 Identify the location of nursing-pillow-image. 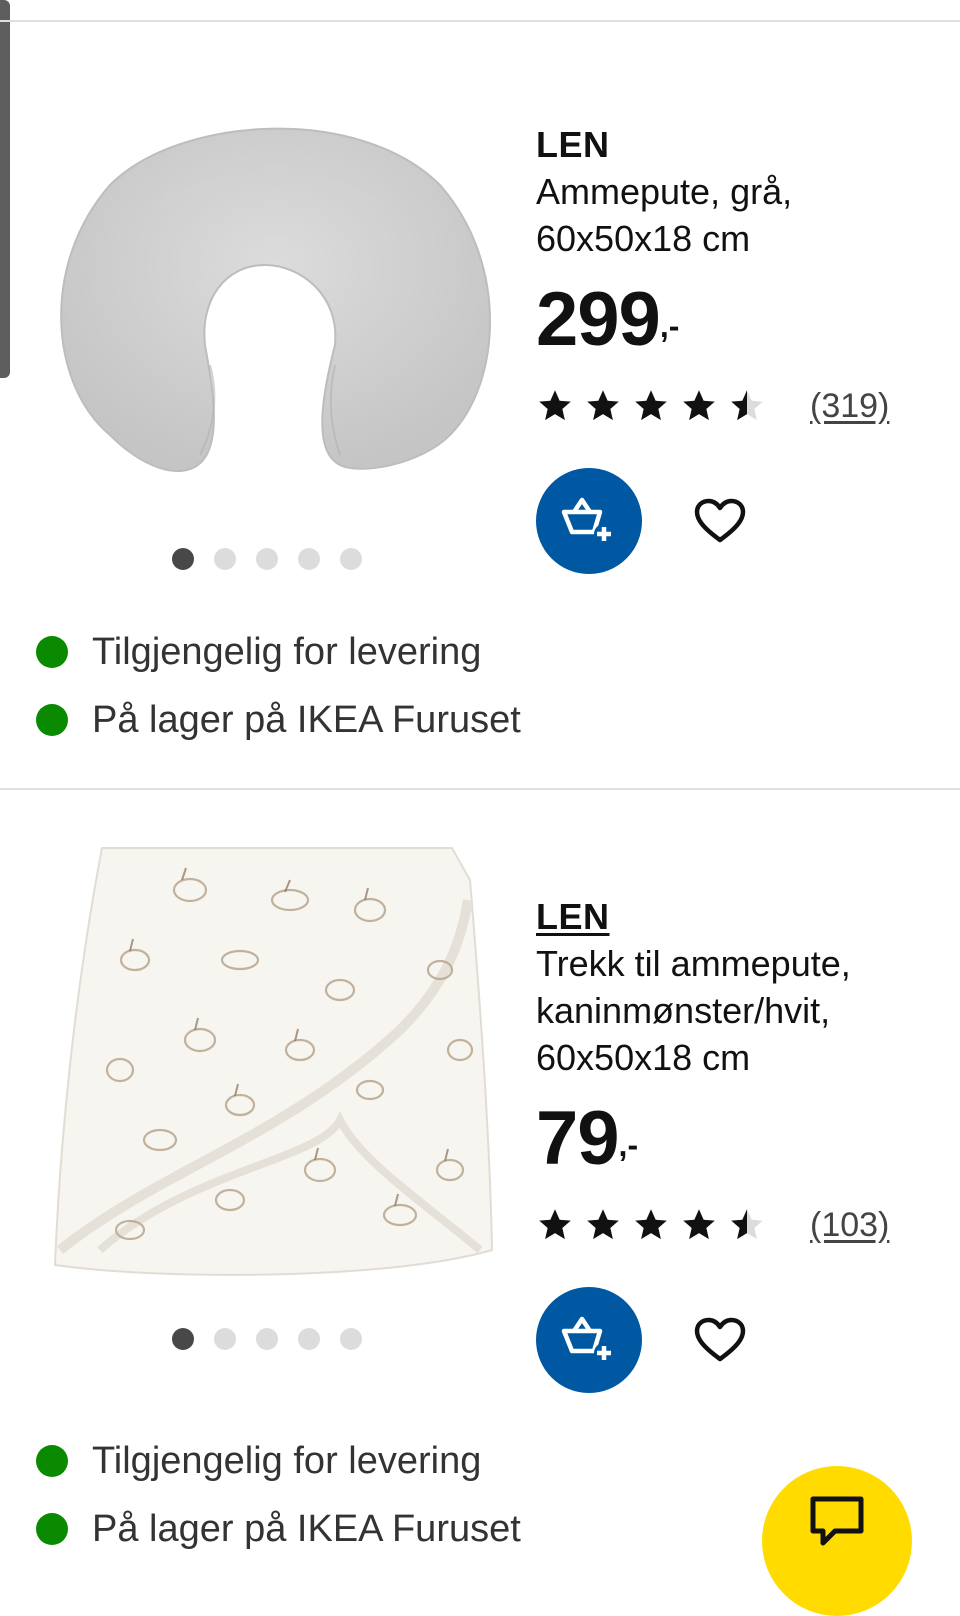
(275, 299).